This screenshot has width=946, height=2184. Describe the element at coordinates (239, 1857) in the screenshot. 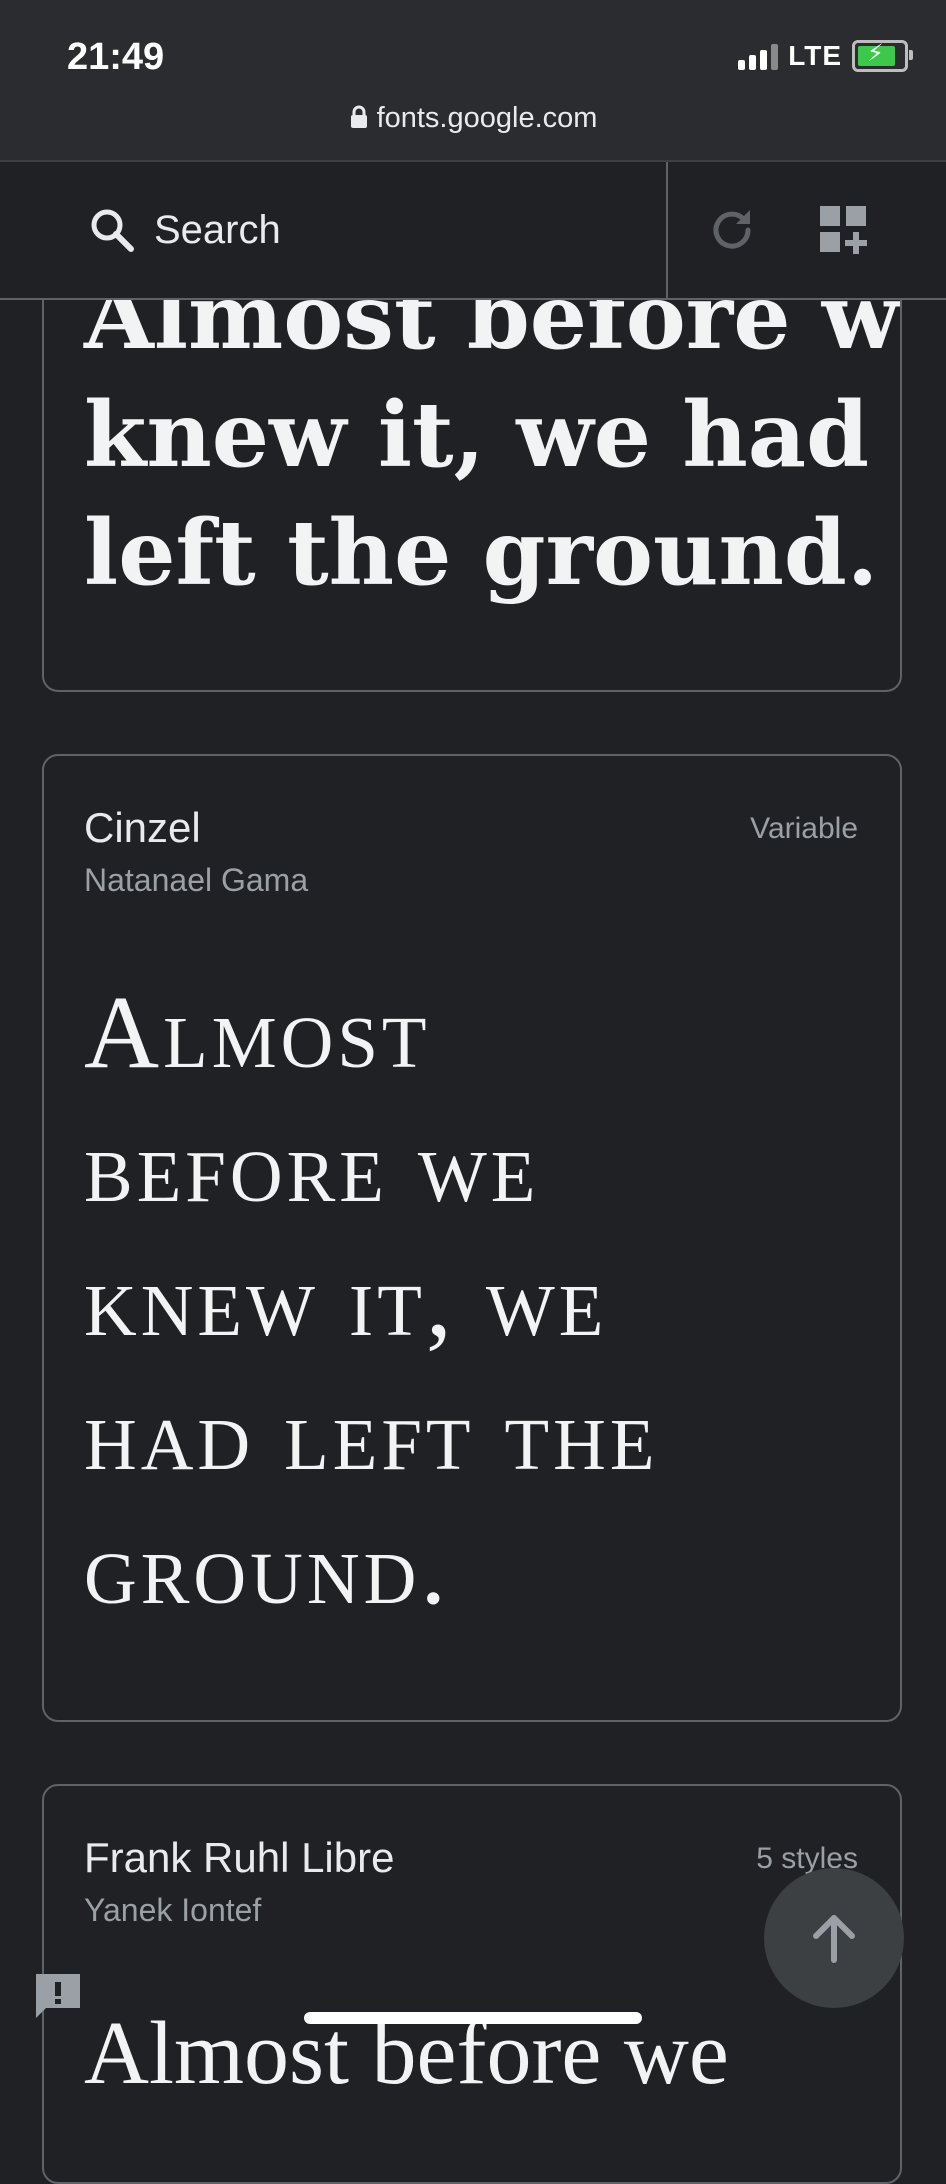

I see `font-name: Frank Ruhl Libre` at that location.